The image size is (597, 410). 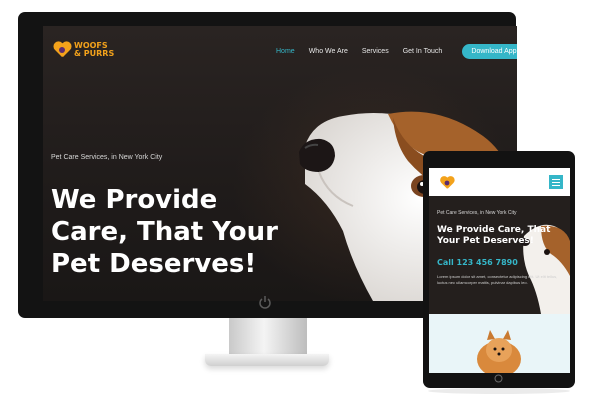 What do you see at coordinates (265, 302) in the screenshot?
I see `power-icon` at bounding box center [265, 302].